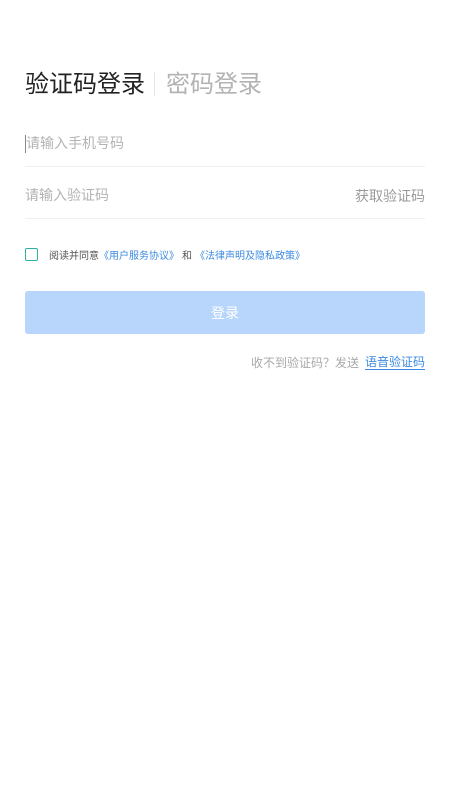 This screenshot has height=800, width=450. I want to click on voice-code-row: 收不到验证码？发送 语音验证码, so click(338, 362).